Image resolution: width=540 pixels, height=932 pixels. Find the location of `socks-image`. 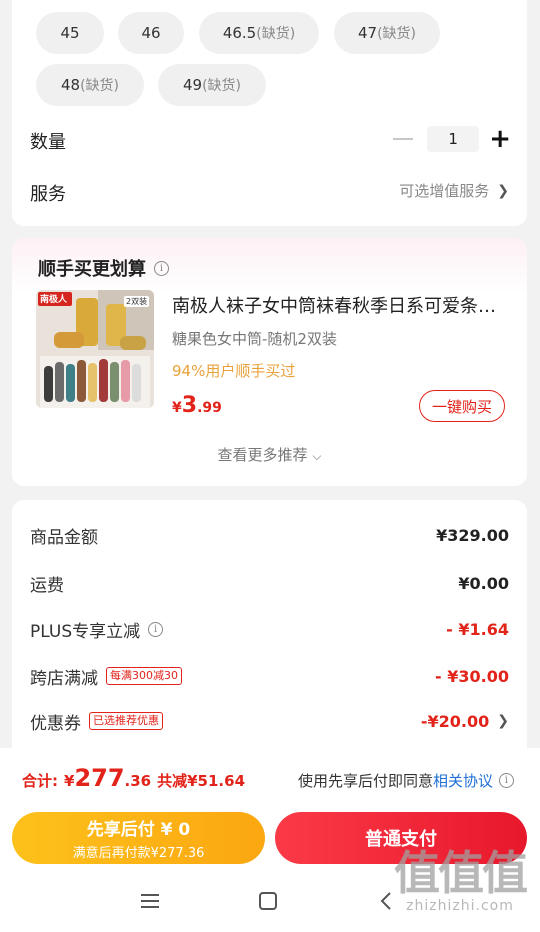

socks-image is located at coordinates (95, 349).